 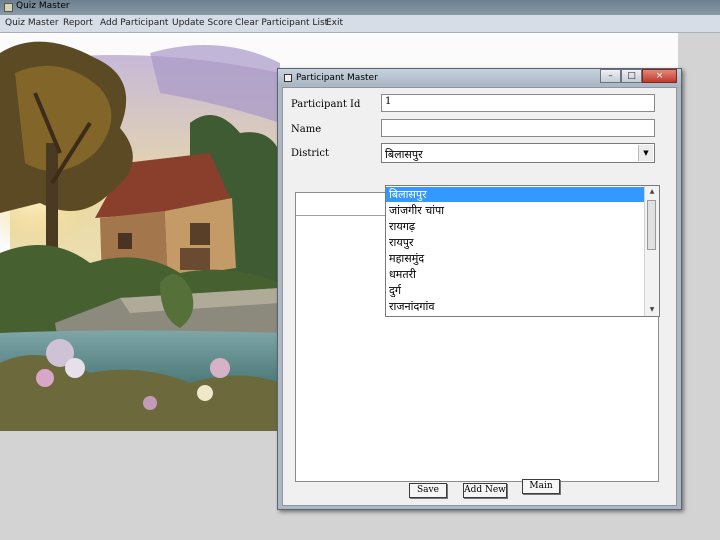 What do you see at coordinates (288, 78) in the screenshot?
I see `dialog-icon` at bounding box center [288, 78].